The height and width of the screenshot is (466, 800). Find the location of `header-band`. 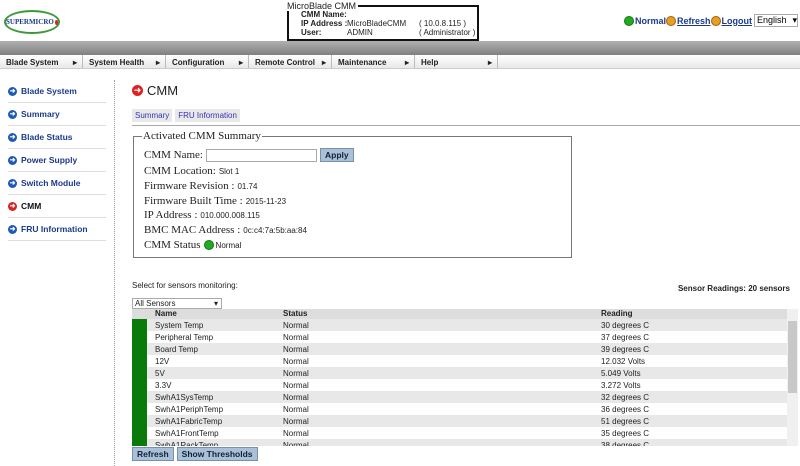

header-band is located at coordinates (400, 48).